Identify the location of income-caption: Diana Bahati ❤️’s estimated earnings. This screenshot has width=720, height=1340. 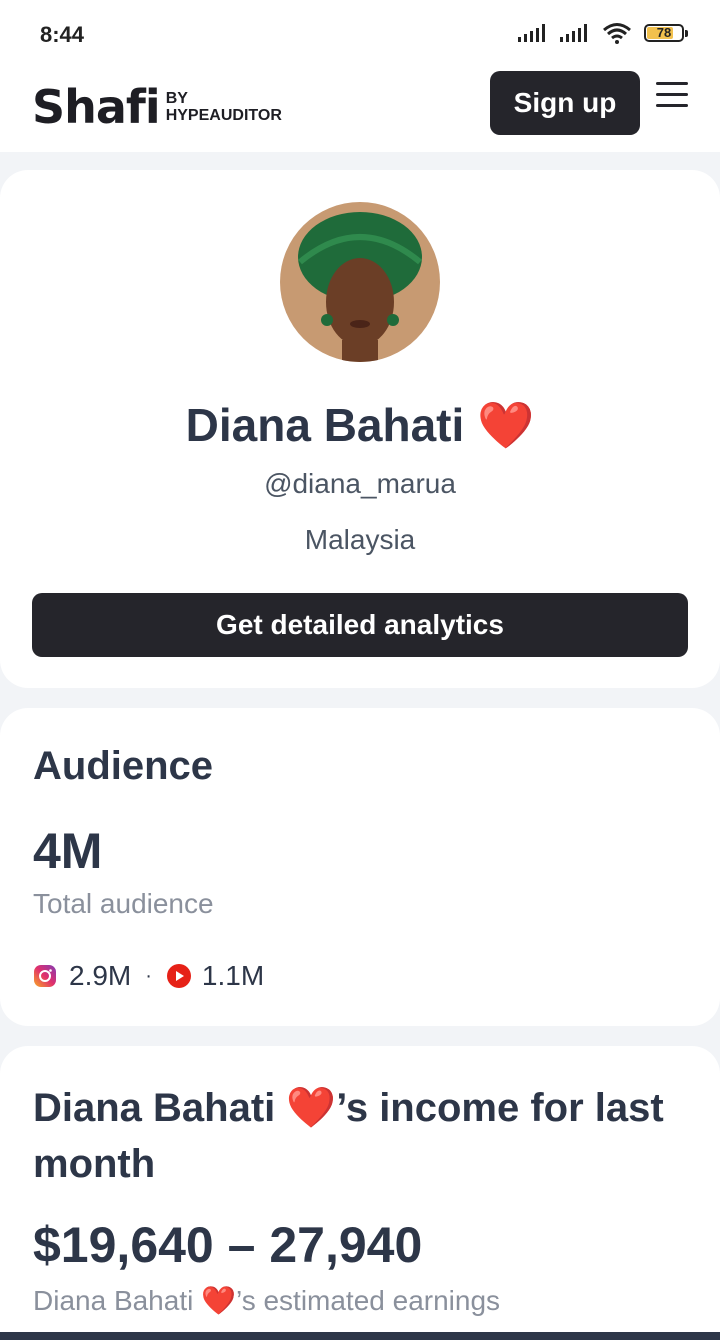
(267, 1300).